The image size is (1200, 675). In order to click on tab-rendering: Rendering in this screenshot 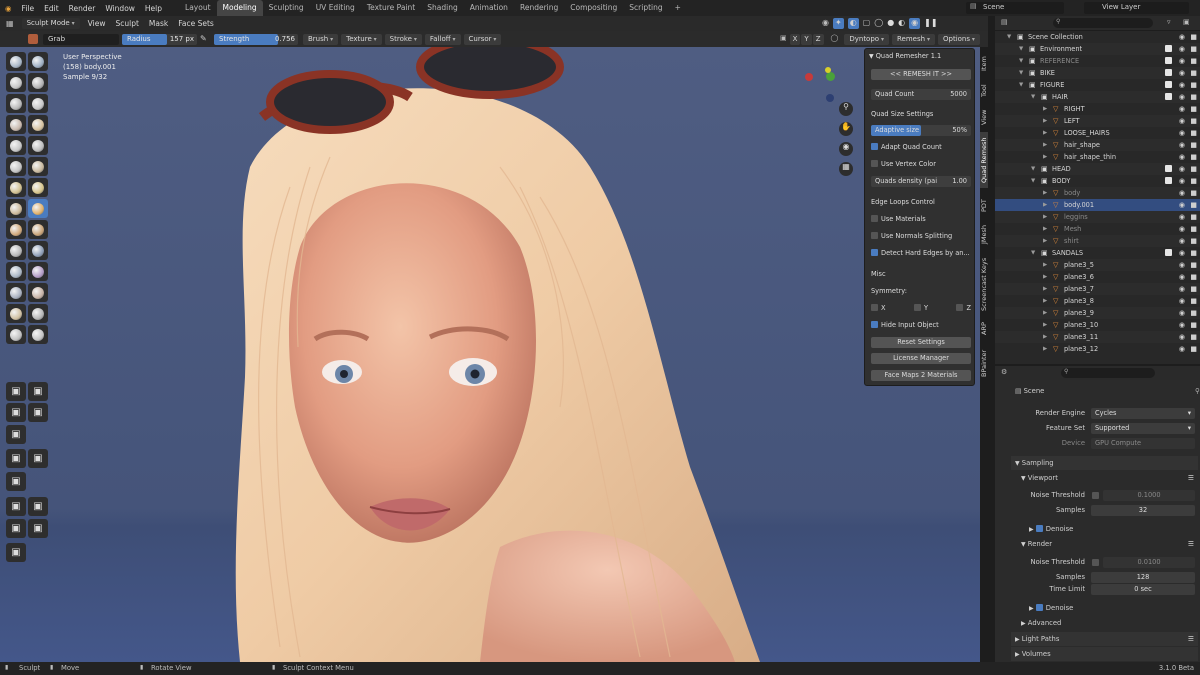, I will do `click(539, 8)`.